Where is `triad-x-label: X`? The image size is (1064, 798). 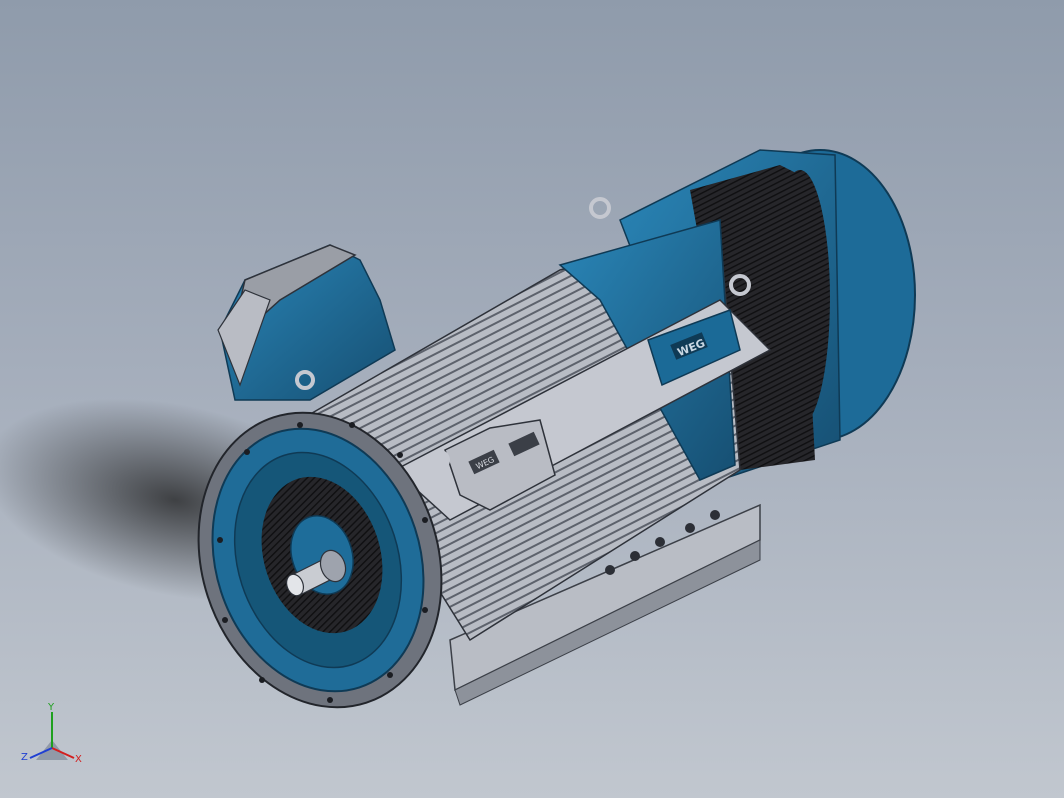
triad-x-label: X is located at coordinates (78, 759).